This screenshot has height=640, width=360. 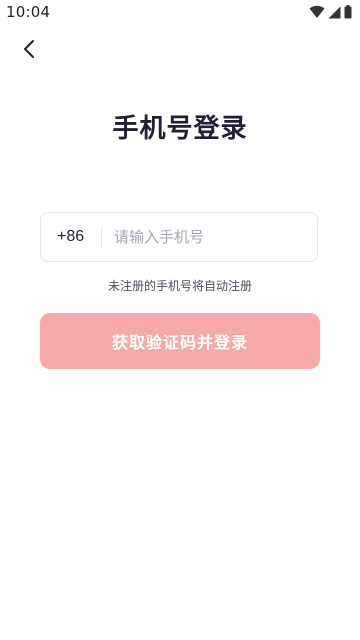 What do you see at coordinates (71, 237) in the screenshot?
I see `country-code: +86` at bounding box center [71, 237].